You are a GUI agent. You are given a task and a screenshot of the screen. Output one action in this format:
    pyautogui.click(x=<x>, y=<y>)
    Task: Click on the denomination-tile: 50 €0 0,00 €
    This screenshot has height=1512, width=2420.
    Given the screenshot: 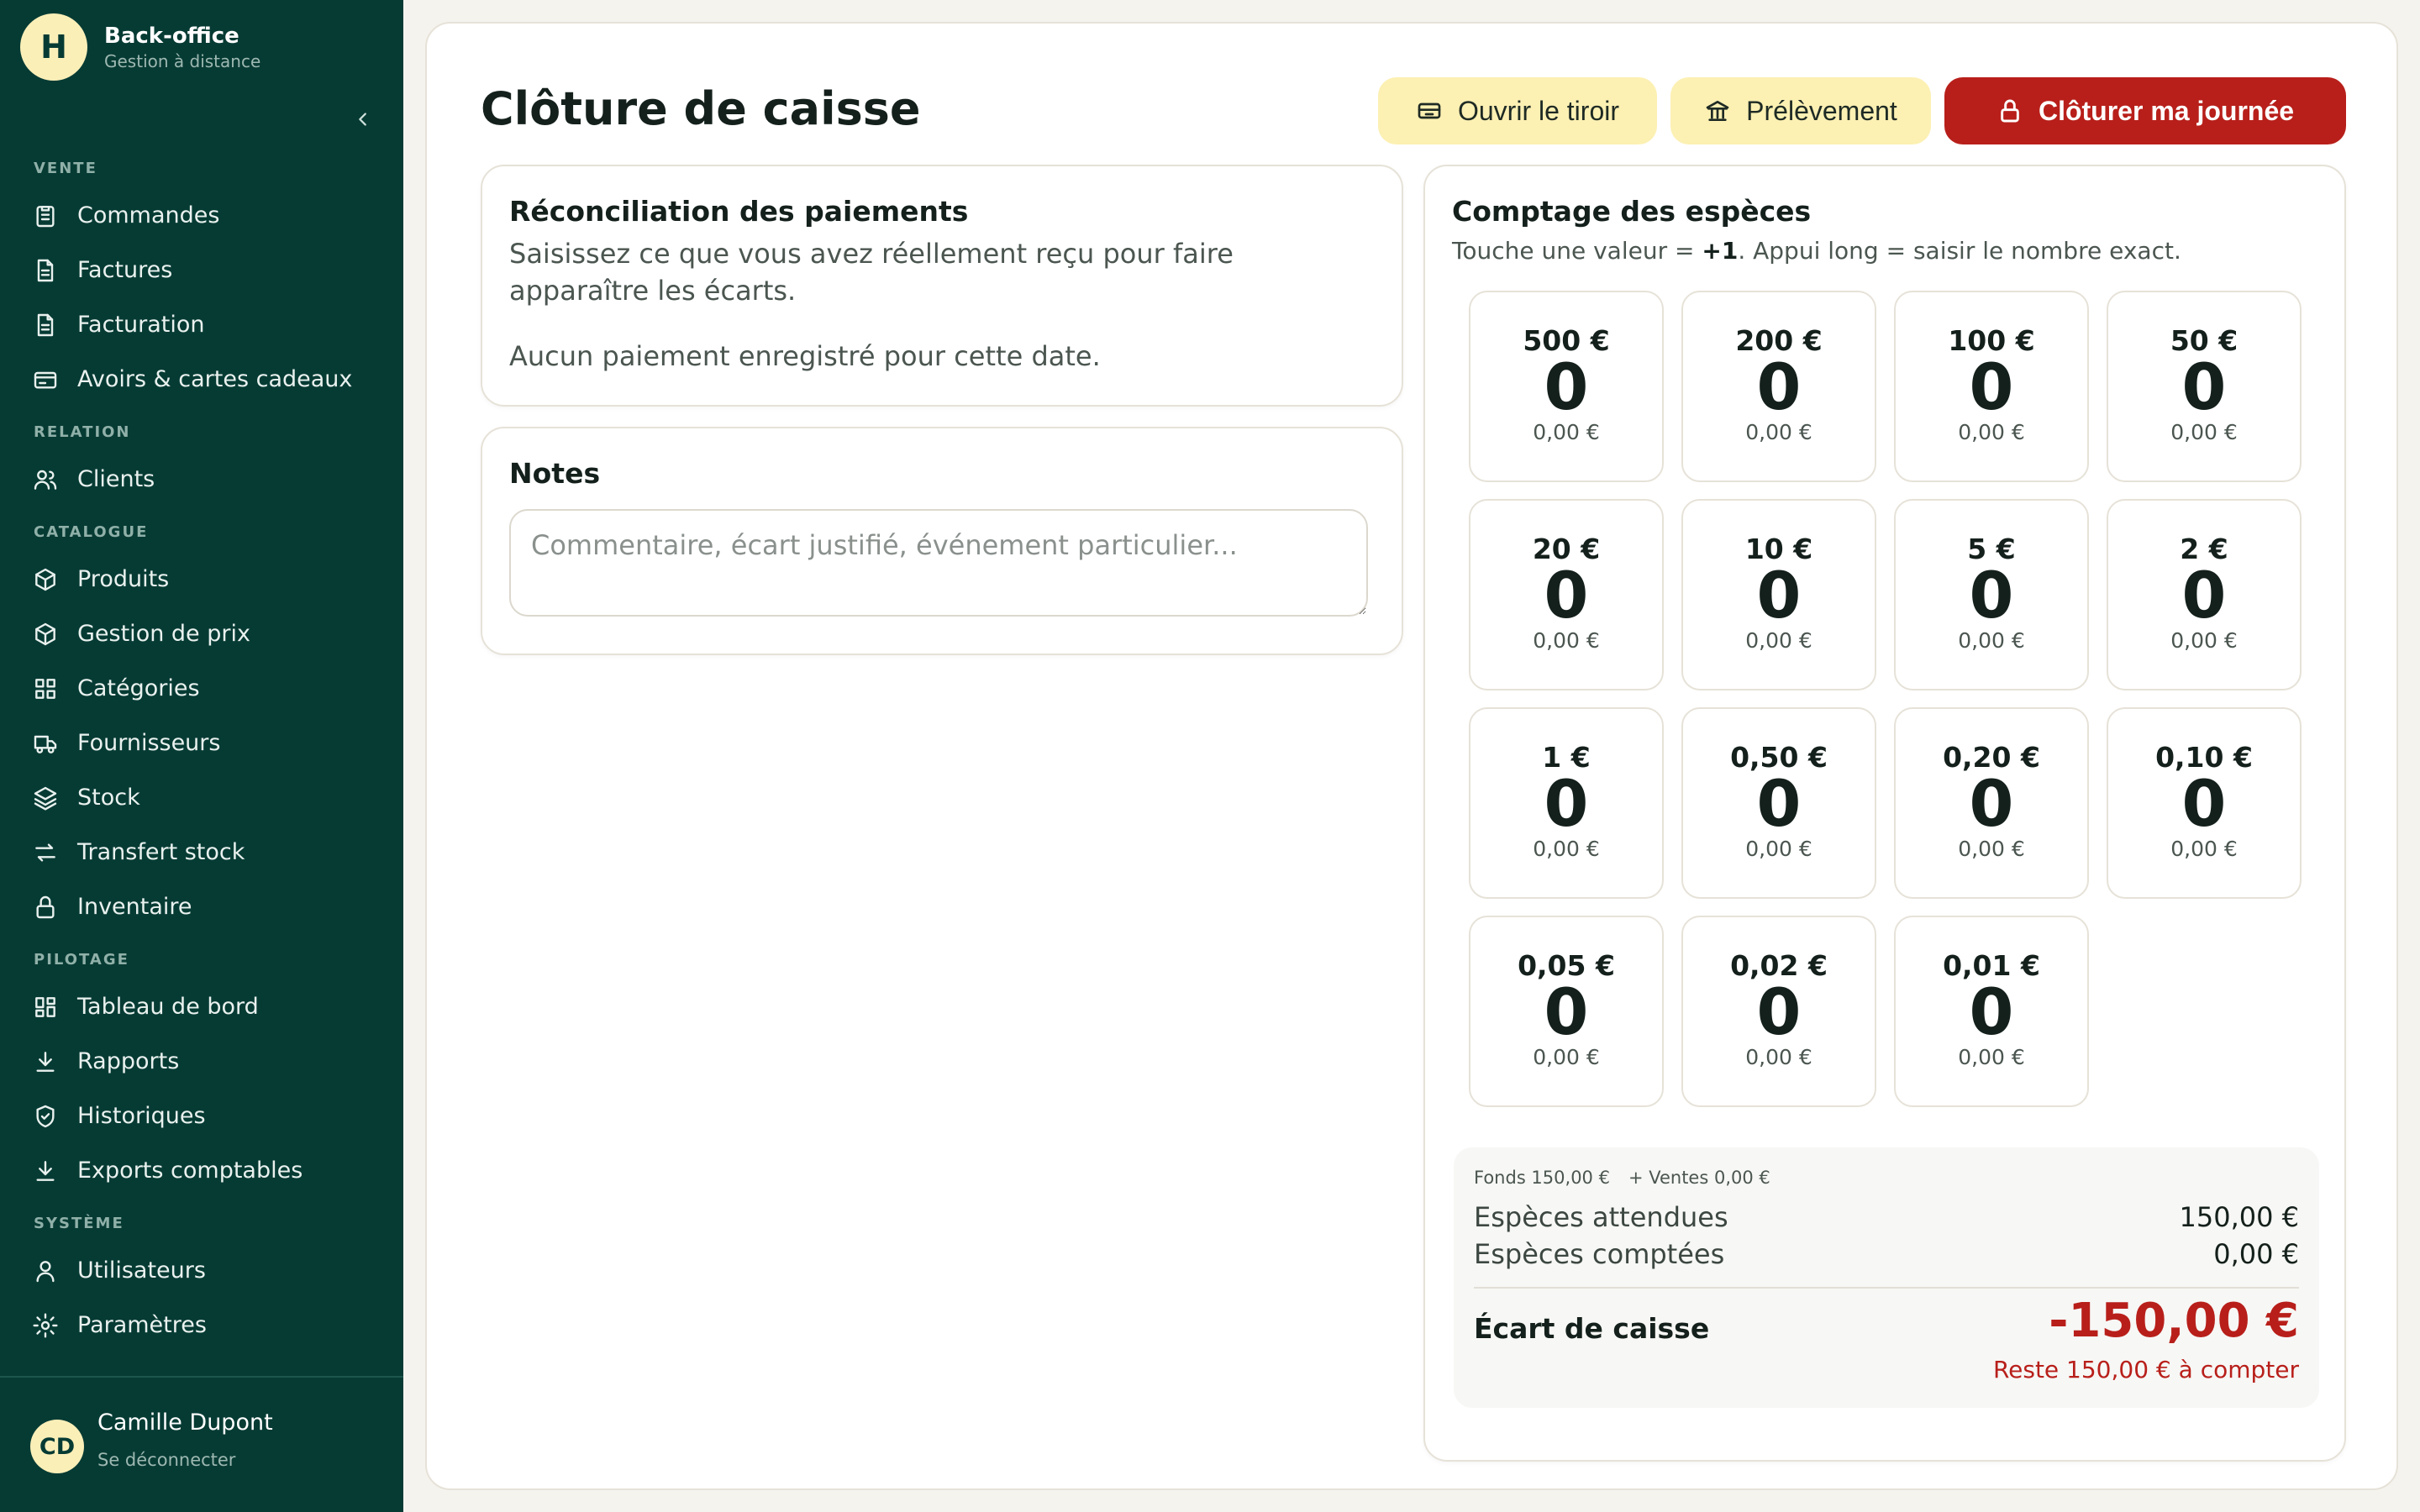 What is the action you would take?
    pyautogui.click(x=2205, y=386)
    